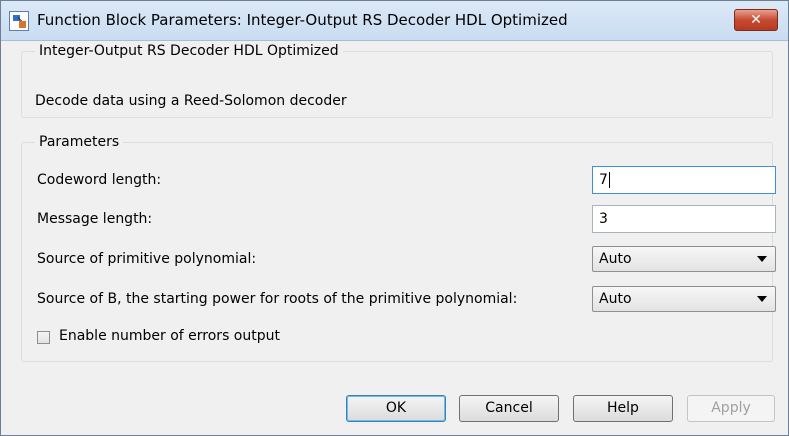 This screenshot has height=436, width=789. Describe the element at coordinates (99, 180) in the screenshot. I see `codeword-length-label: Codeword length:` at that location.